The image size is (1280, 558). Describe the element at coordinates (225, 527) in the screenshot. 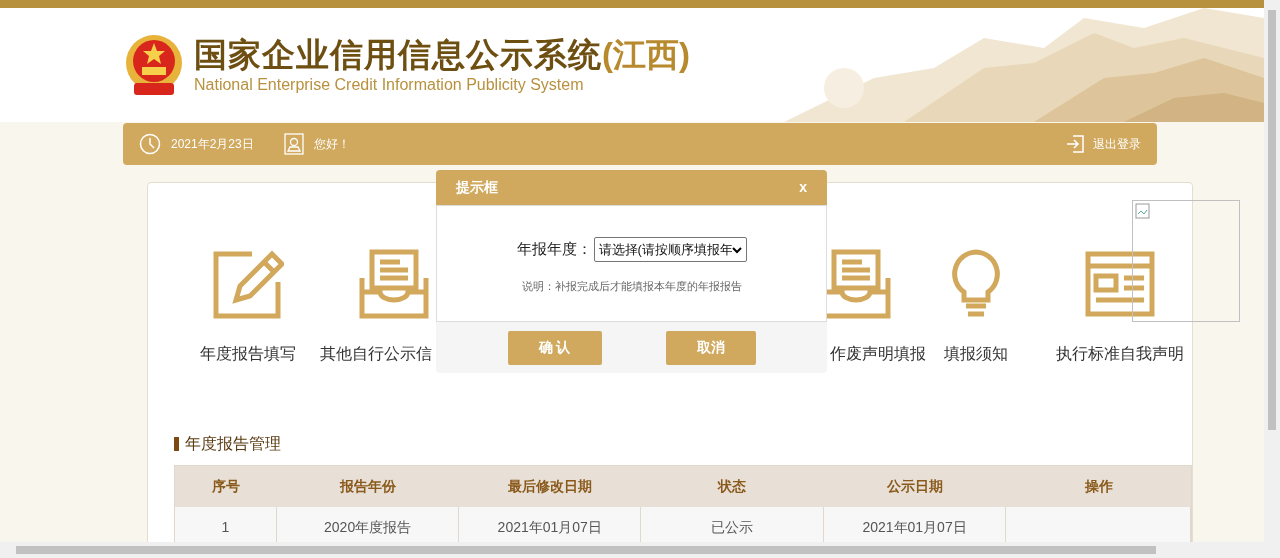

I see `table-cell-text: 1` at that location.